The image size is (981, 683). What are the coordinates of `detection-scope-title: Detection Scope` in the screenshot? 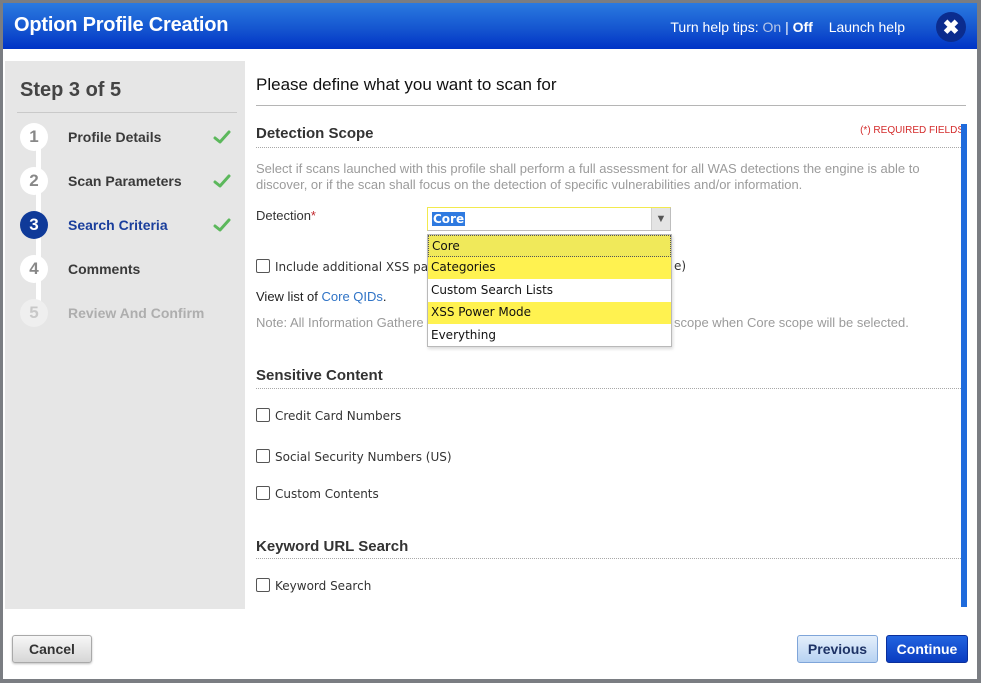 It's located at (315, 133).